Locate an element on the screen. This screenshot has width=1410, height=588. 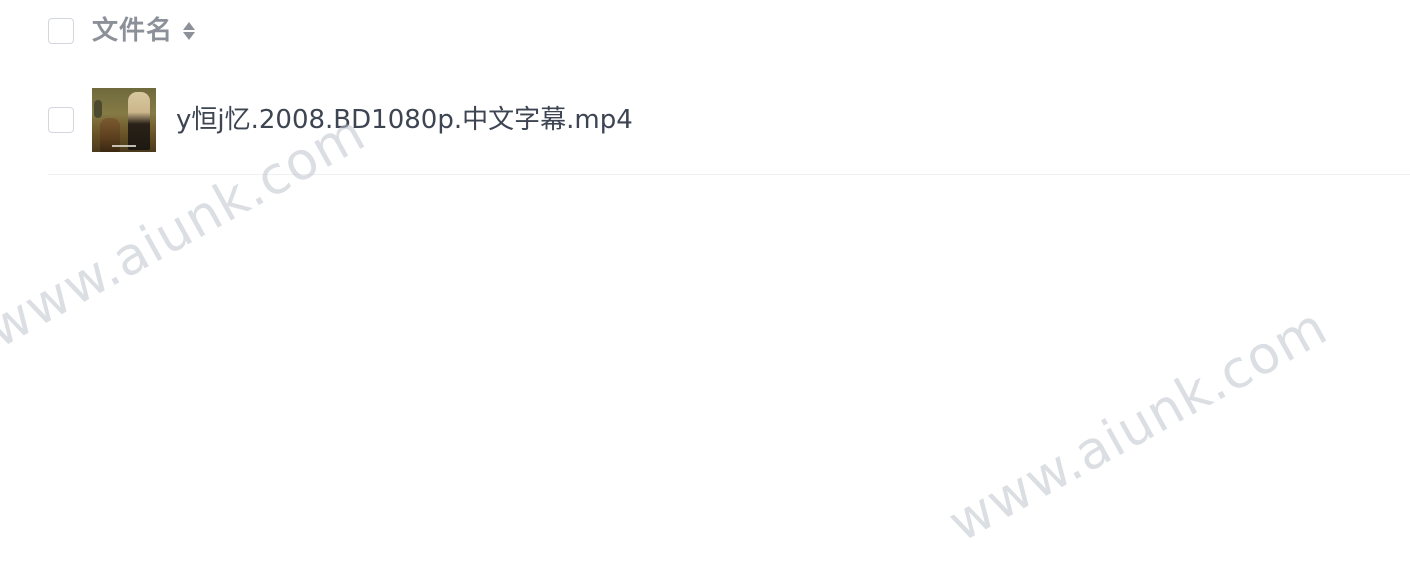
video-thumbnail is located at coordinates (124, 120).